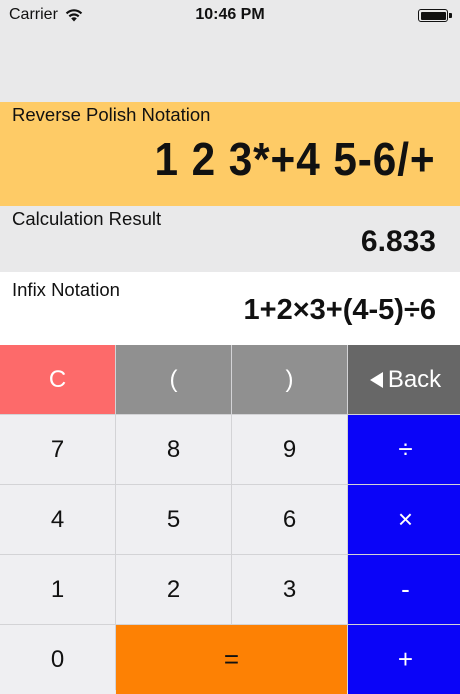 The width and height of the screenshot is (460, 694). I want to click on digit-2-button: 2, so click(173, 589).